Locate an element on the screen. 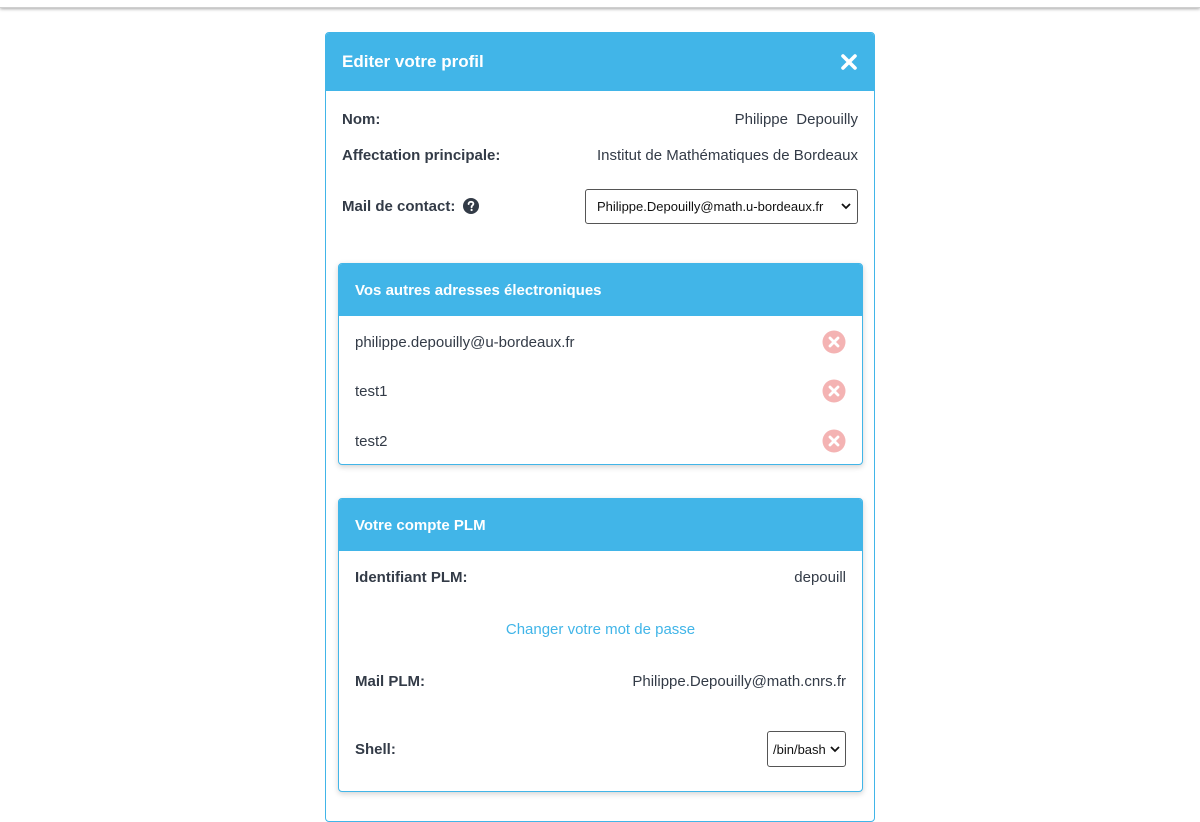  other-address-email: test2 is located at coordinates (371, 441).